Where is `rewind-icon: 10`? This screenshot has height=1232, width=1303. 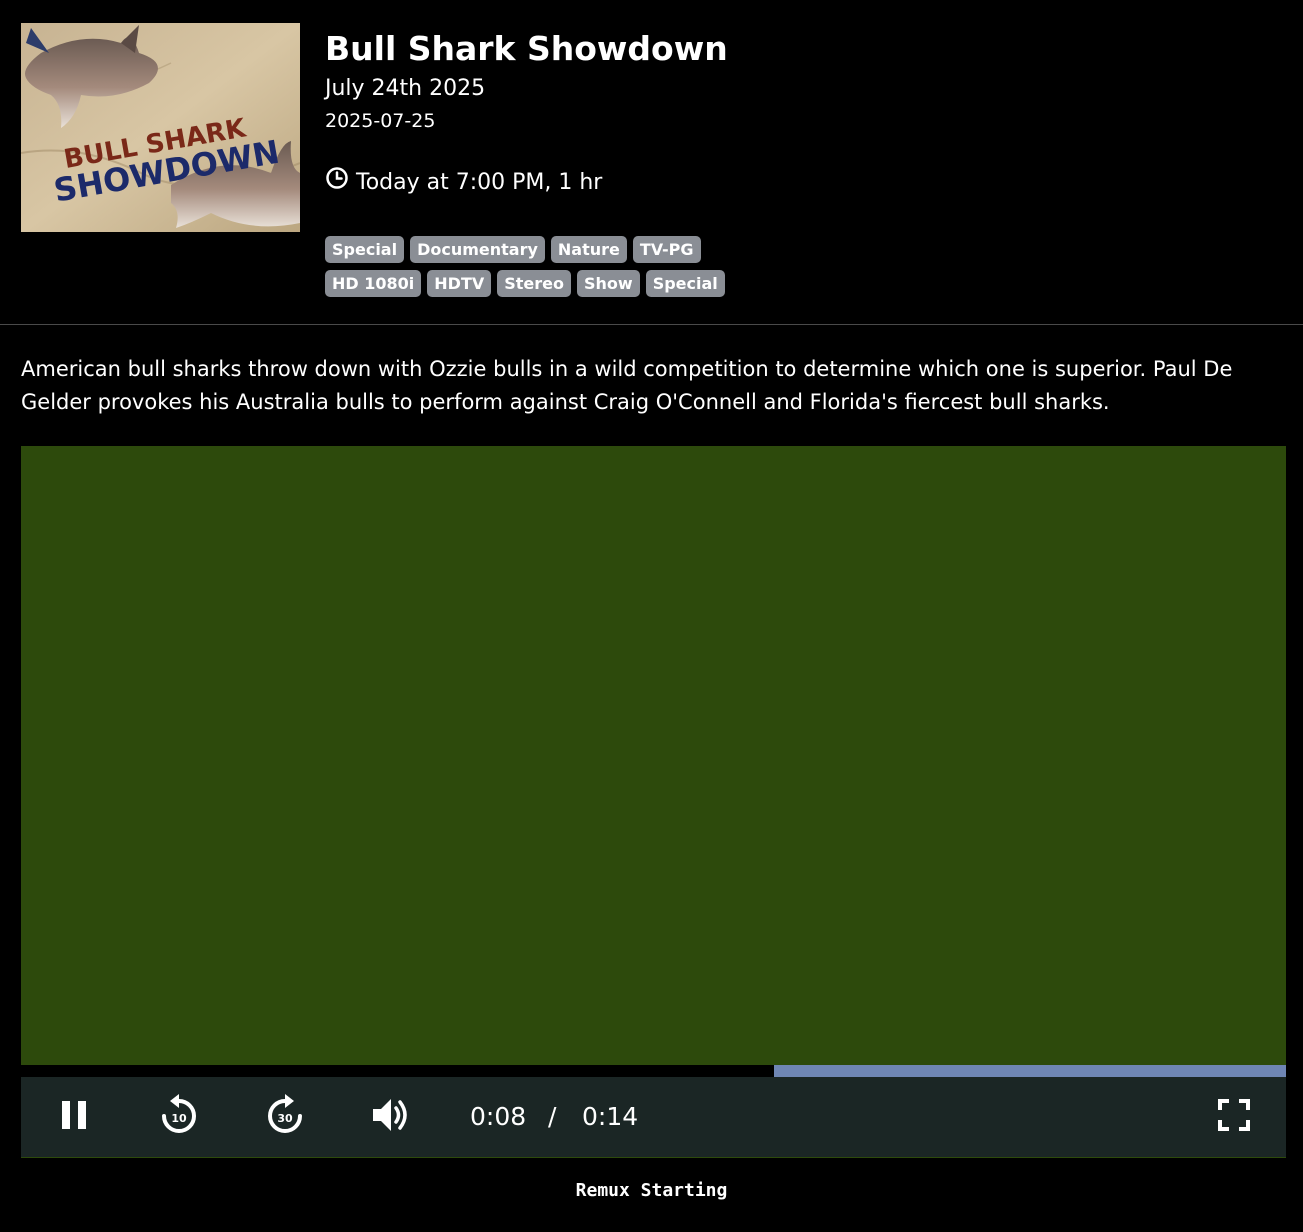
rewind-icon: 10 is located at coordinates (179, 1117).